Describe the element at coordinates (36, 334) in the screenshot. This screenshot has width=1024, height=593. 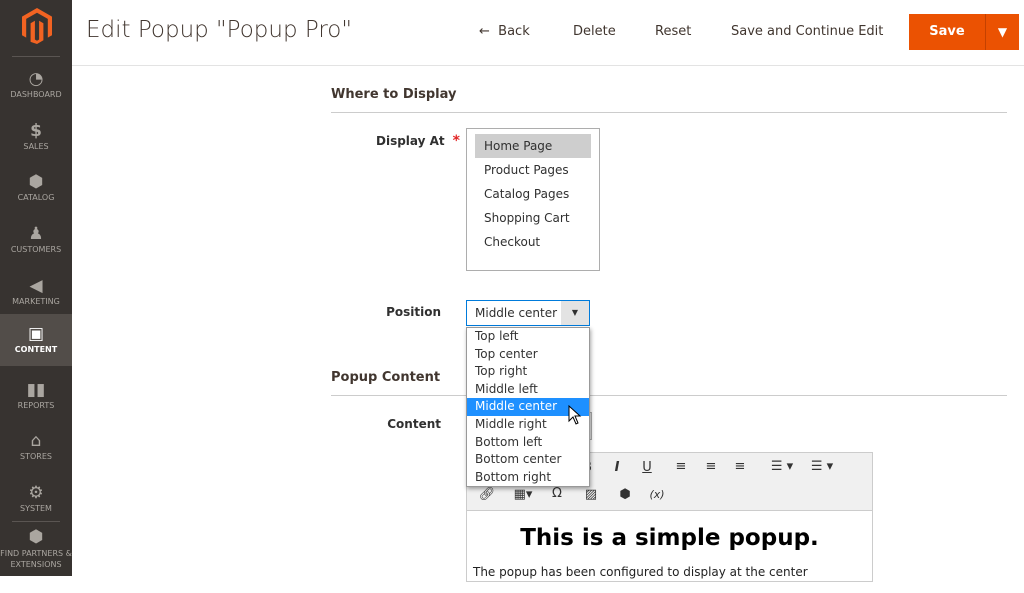
I see `layout-icon: ▣` at that location.